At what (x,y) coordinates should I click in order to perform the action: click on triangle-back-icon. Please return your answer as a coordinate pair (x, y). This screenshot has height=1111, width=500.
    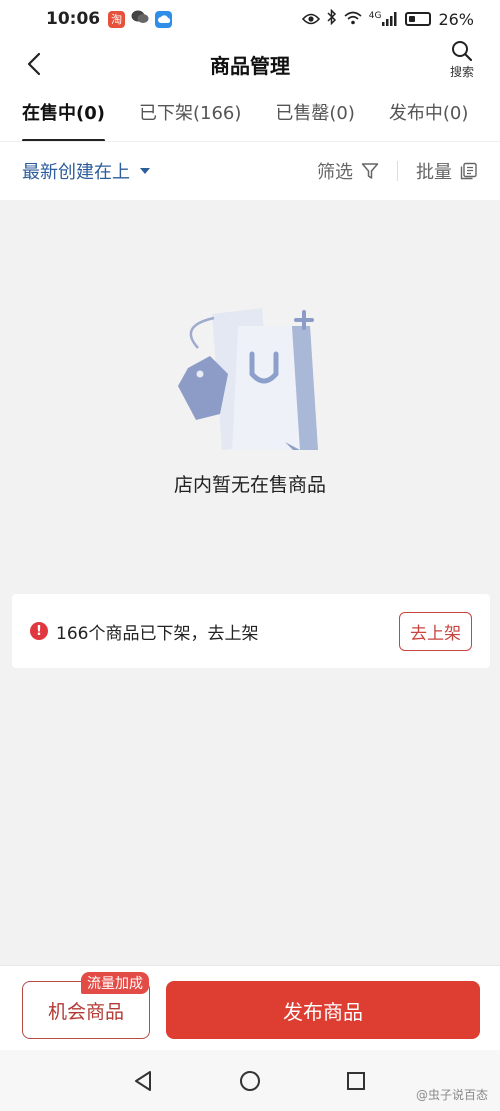
    Looking at the image, I should click on (143, 1081).